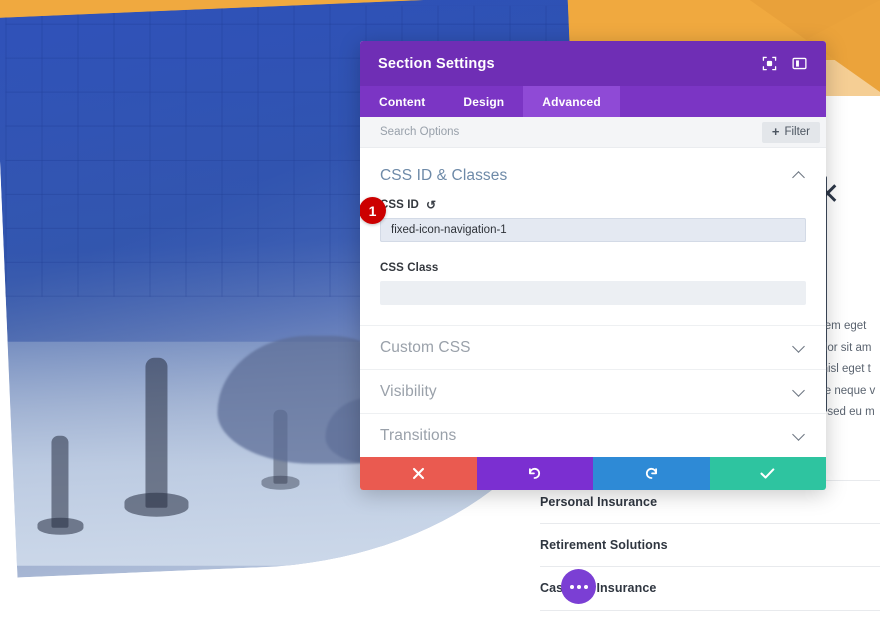 The image size is (880, 618). Describe the element at coordinates (767, 473) in the screenshot. I see `save-button` at that location.